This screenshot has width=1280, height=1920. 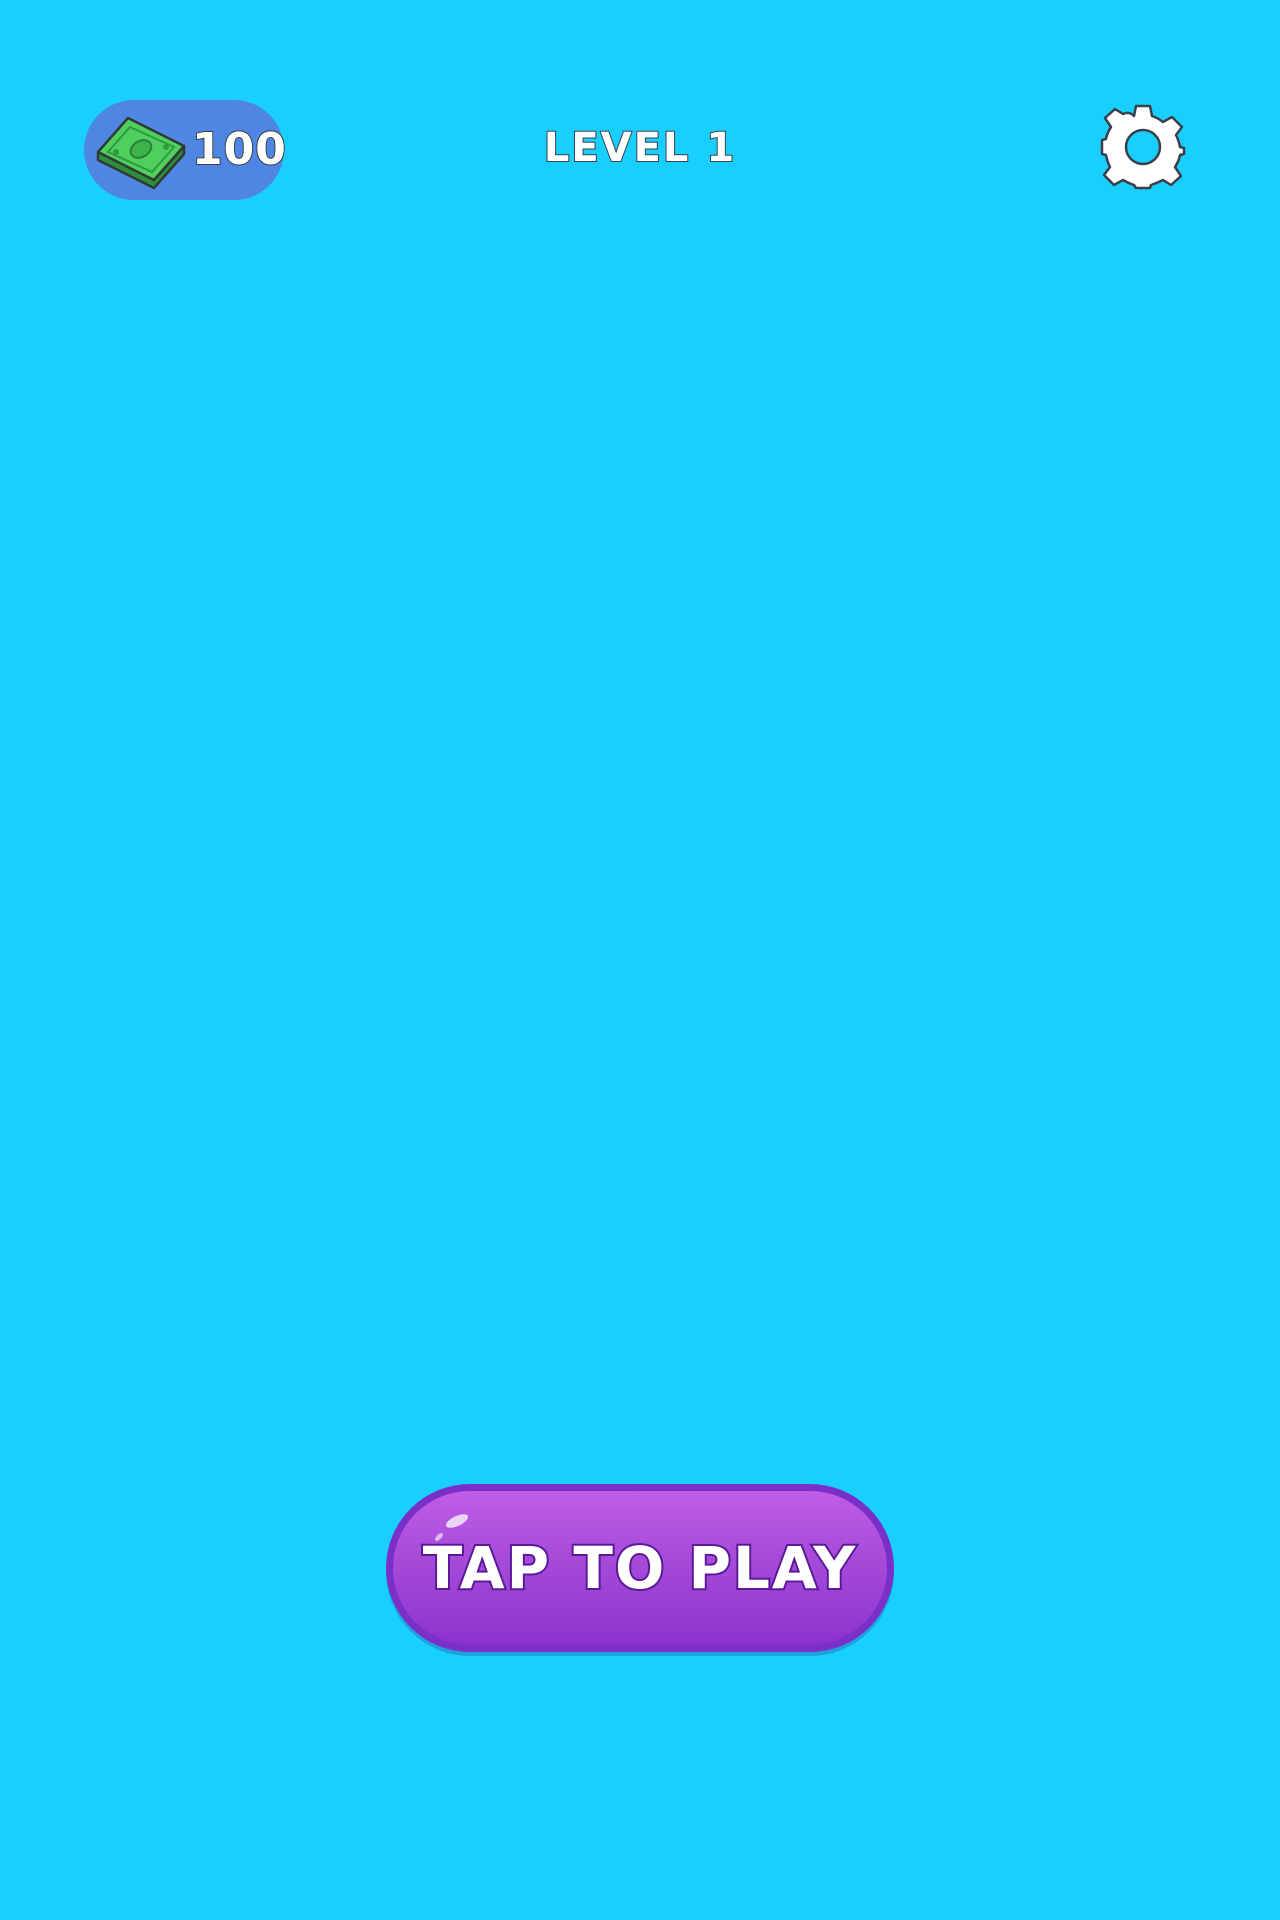 I want to click on gear-icon, so click(x=1143, y=147).